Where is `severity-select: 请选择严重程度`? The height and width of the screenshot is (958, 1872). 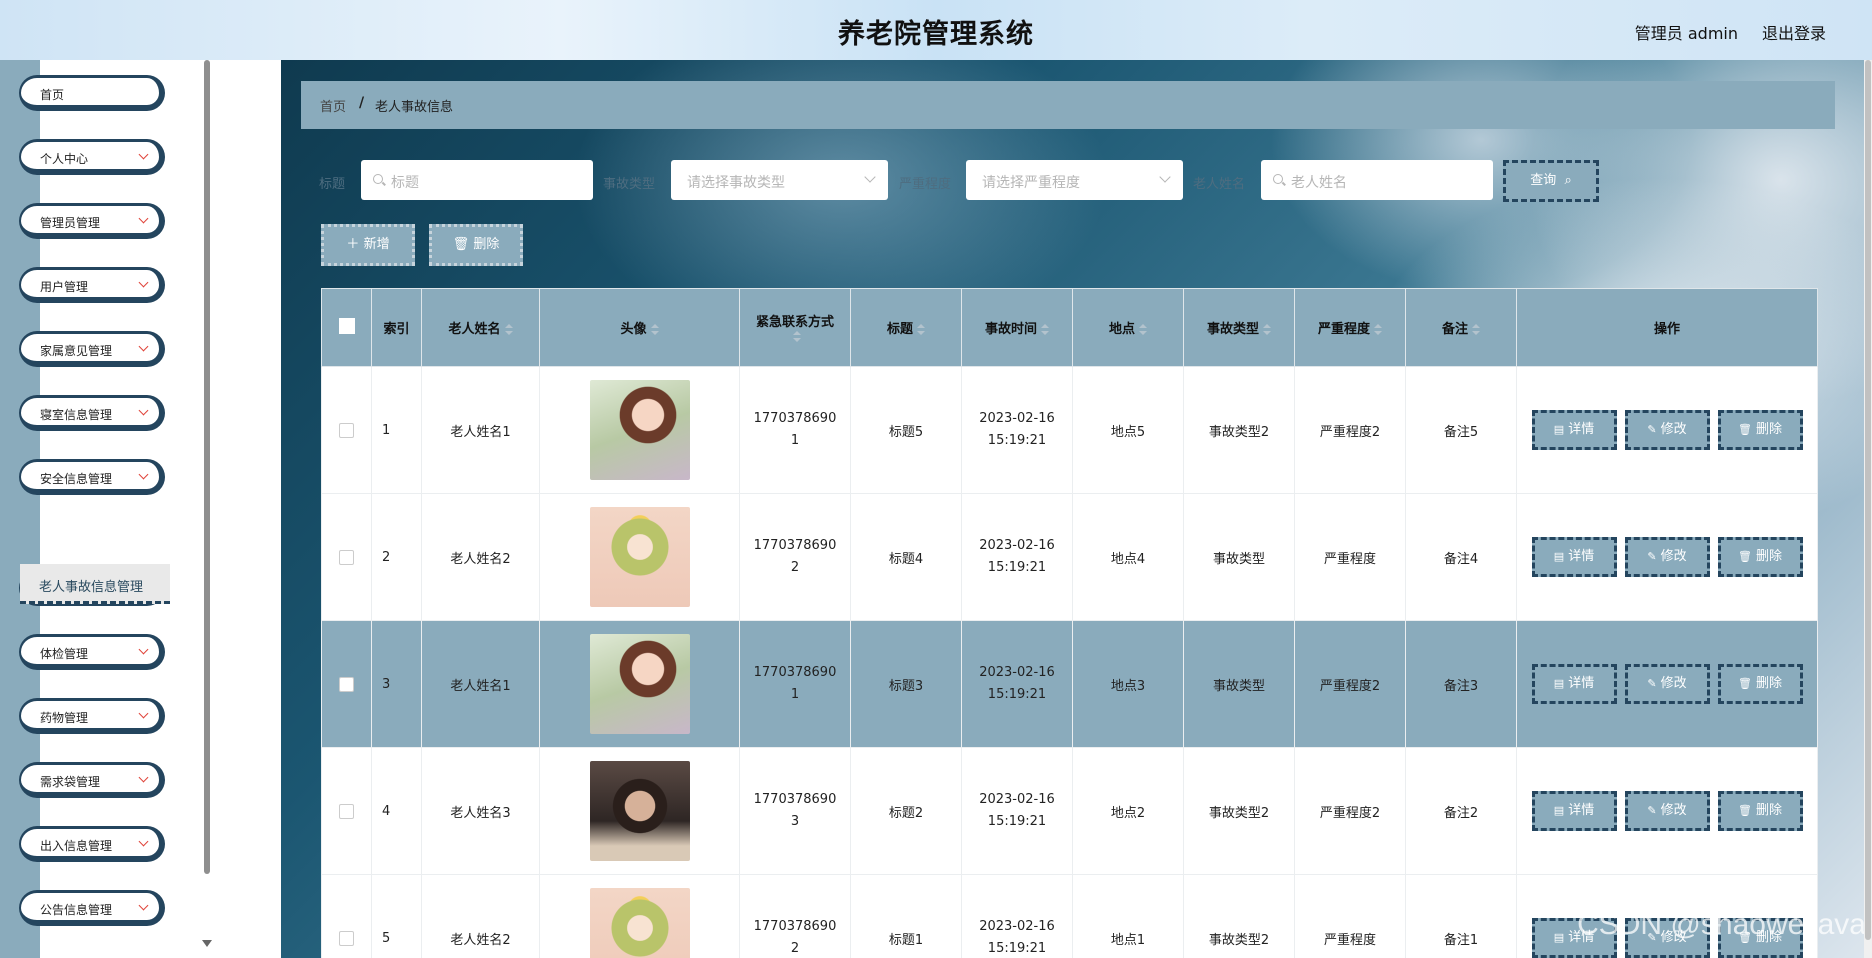
severity-select: 请选择严重程度 is located at coordinates (1074, 180).